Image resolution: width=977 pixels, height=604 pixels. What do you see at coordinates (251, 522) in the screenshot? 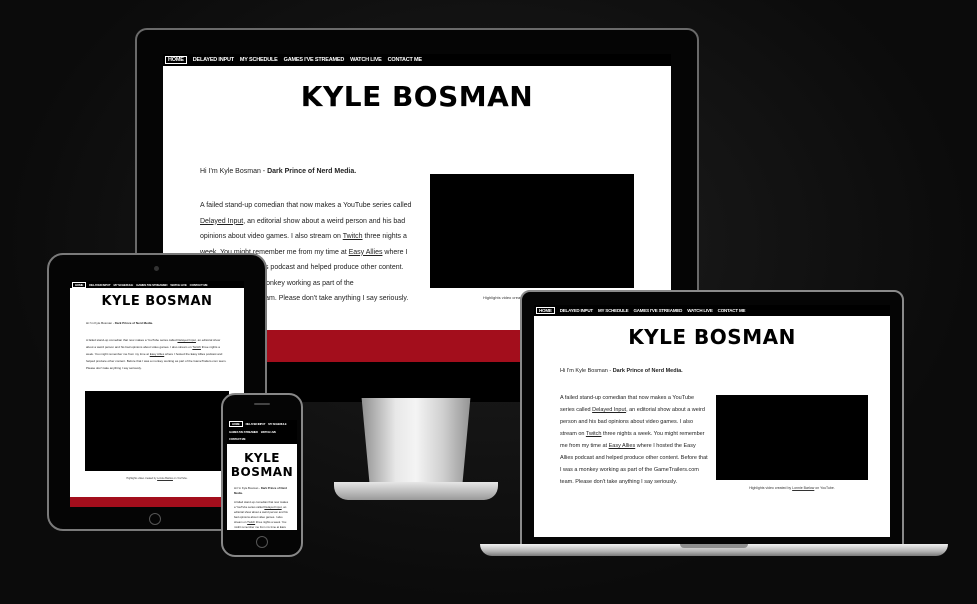
I see `phone-twitch-link: Twitch` at bounding box center [251, 522].